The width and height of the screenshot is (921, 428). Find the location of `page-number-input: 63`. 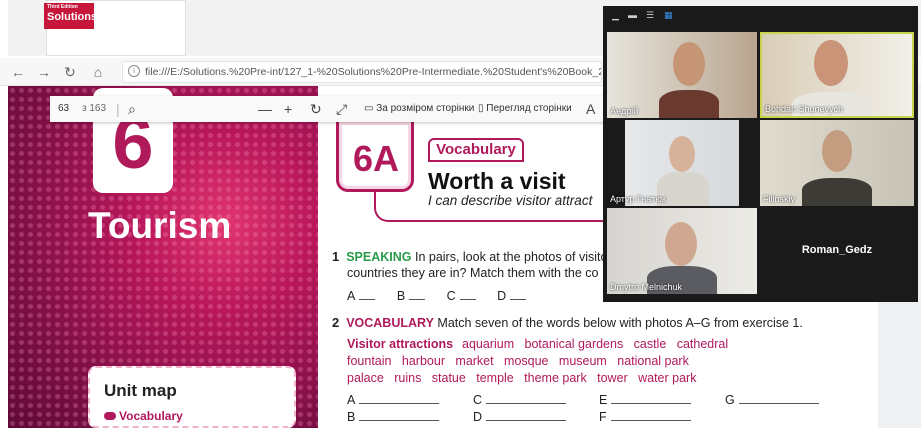

page-number-input: 63 is located at coordinates (63, 109).